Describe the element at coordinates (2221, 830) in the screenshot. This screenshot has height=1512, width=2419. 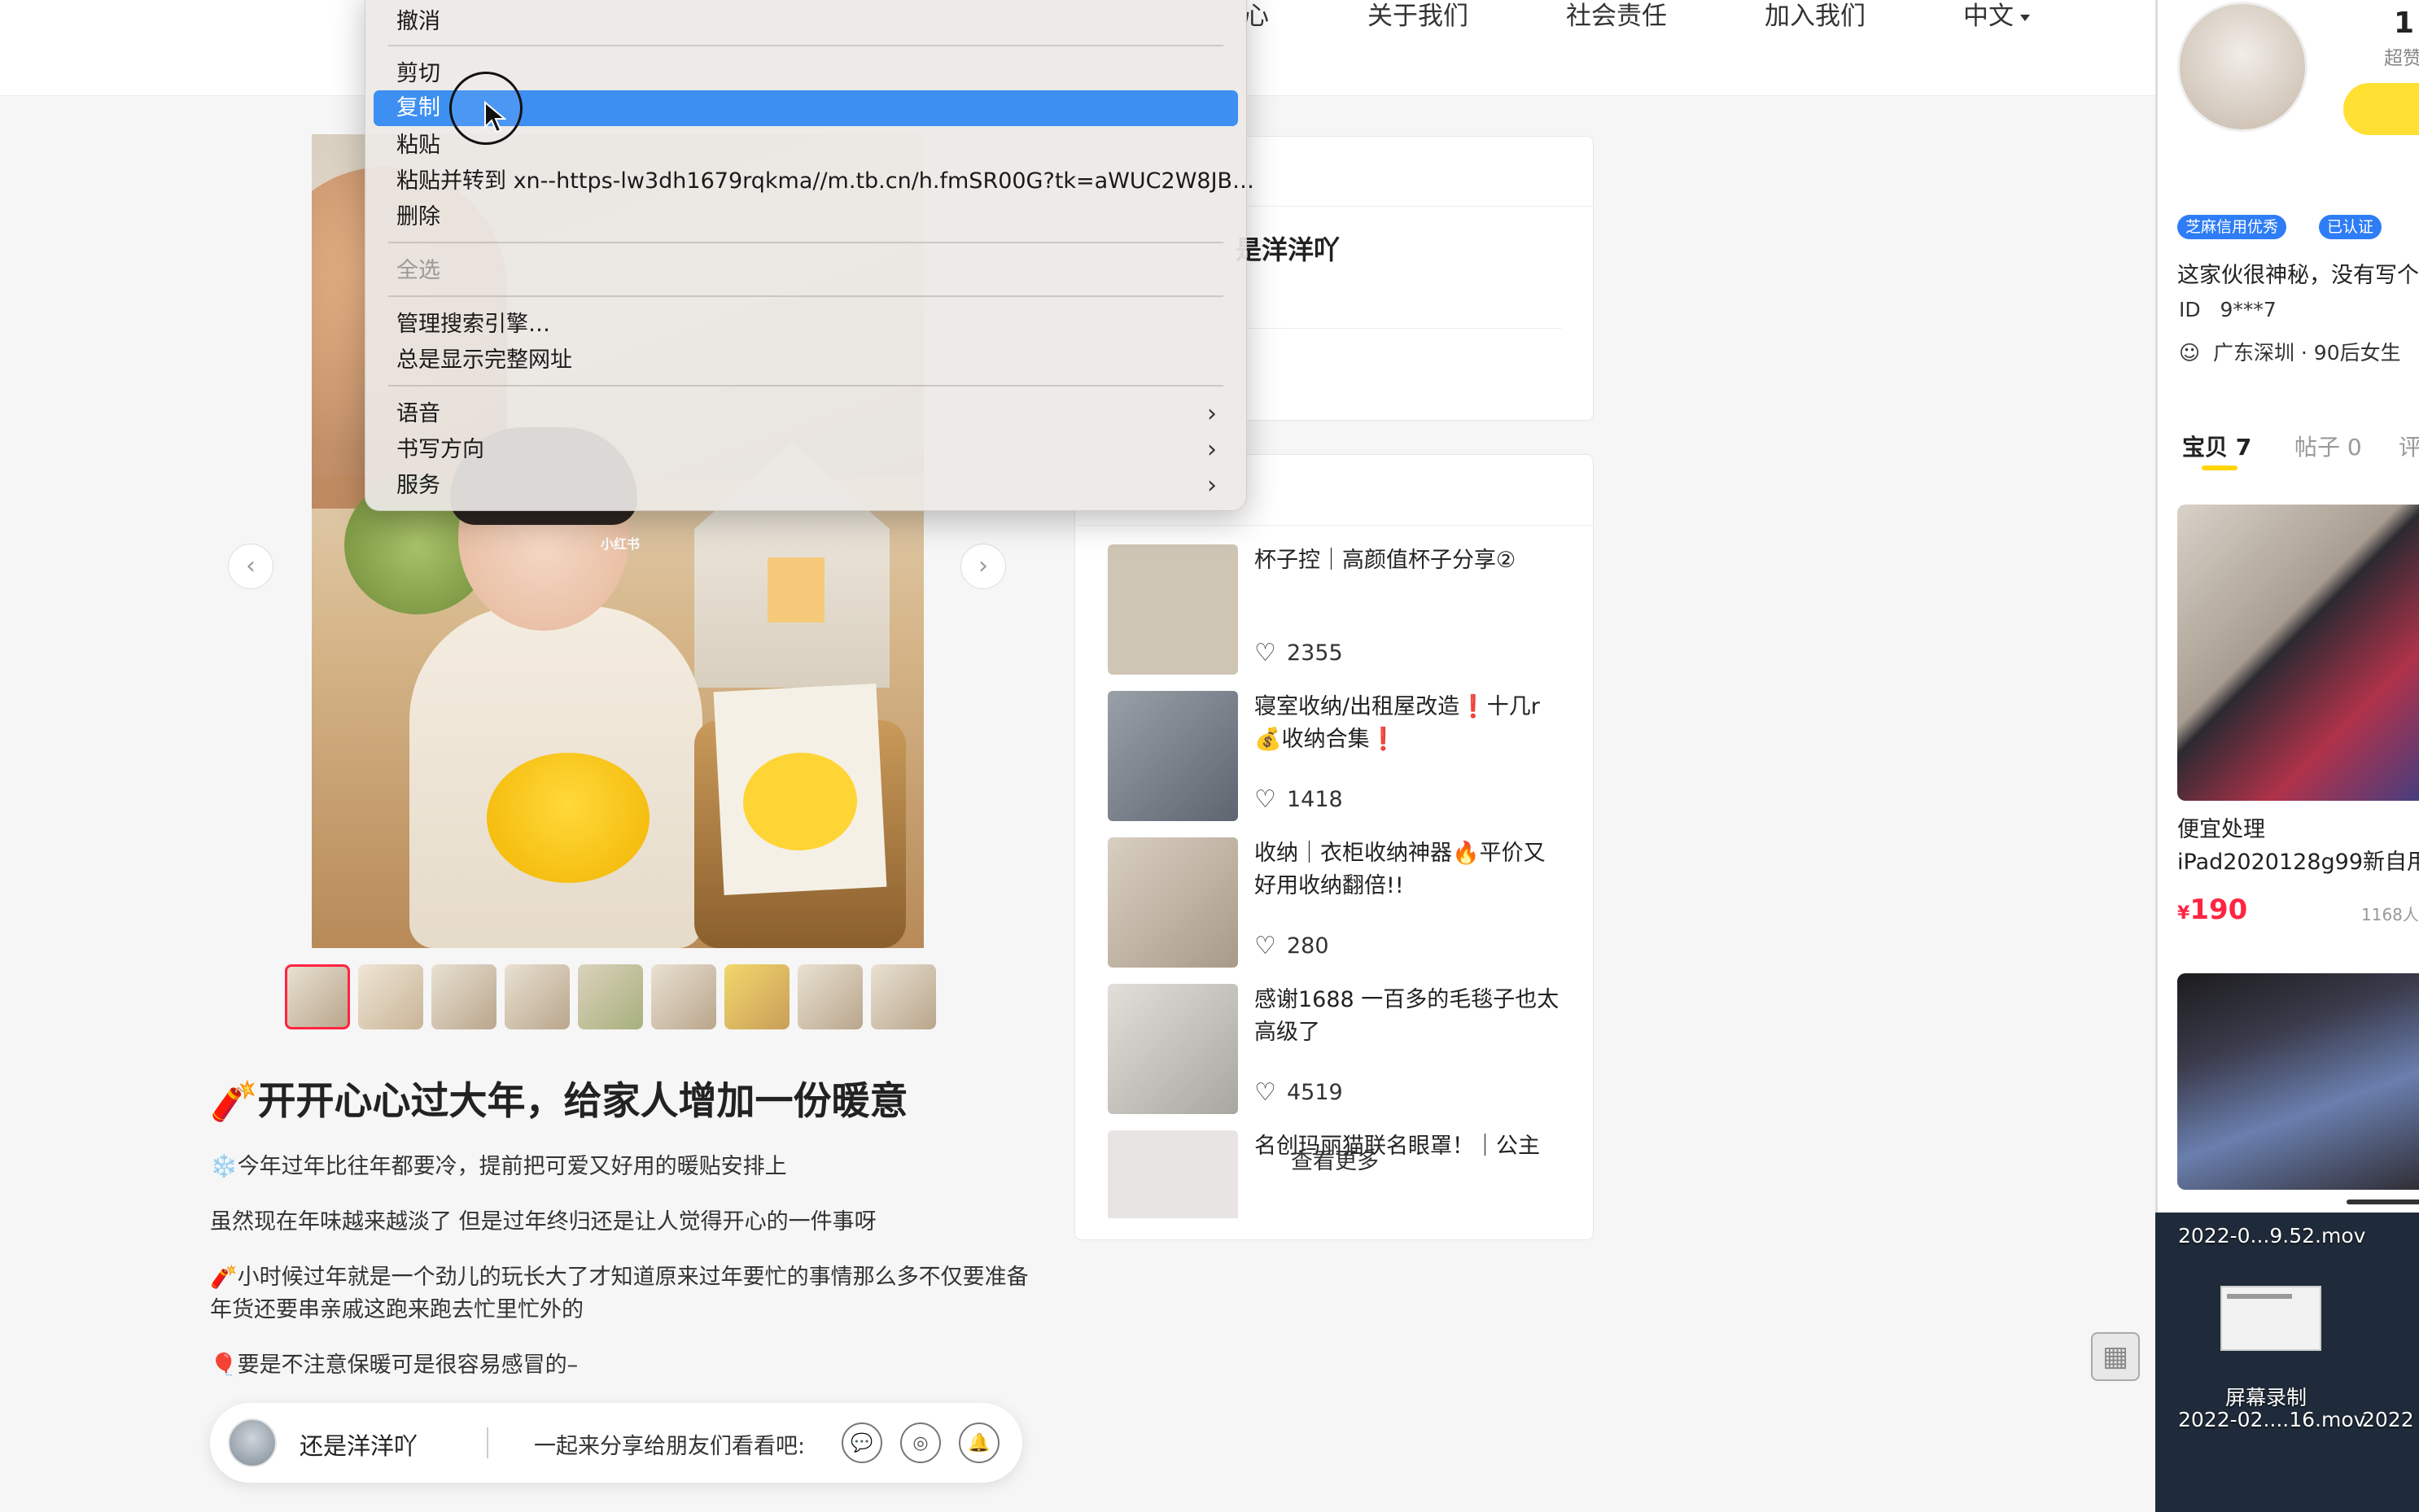
I see `product-title: 便宜处理` at that location.